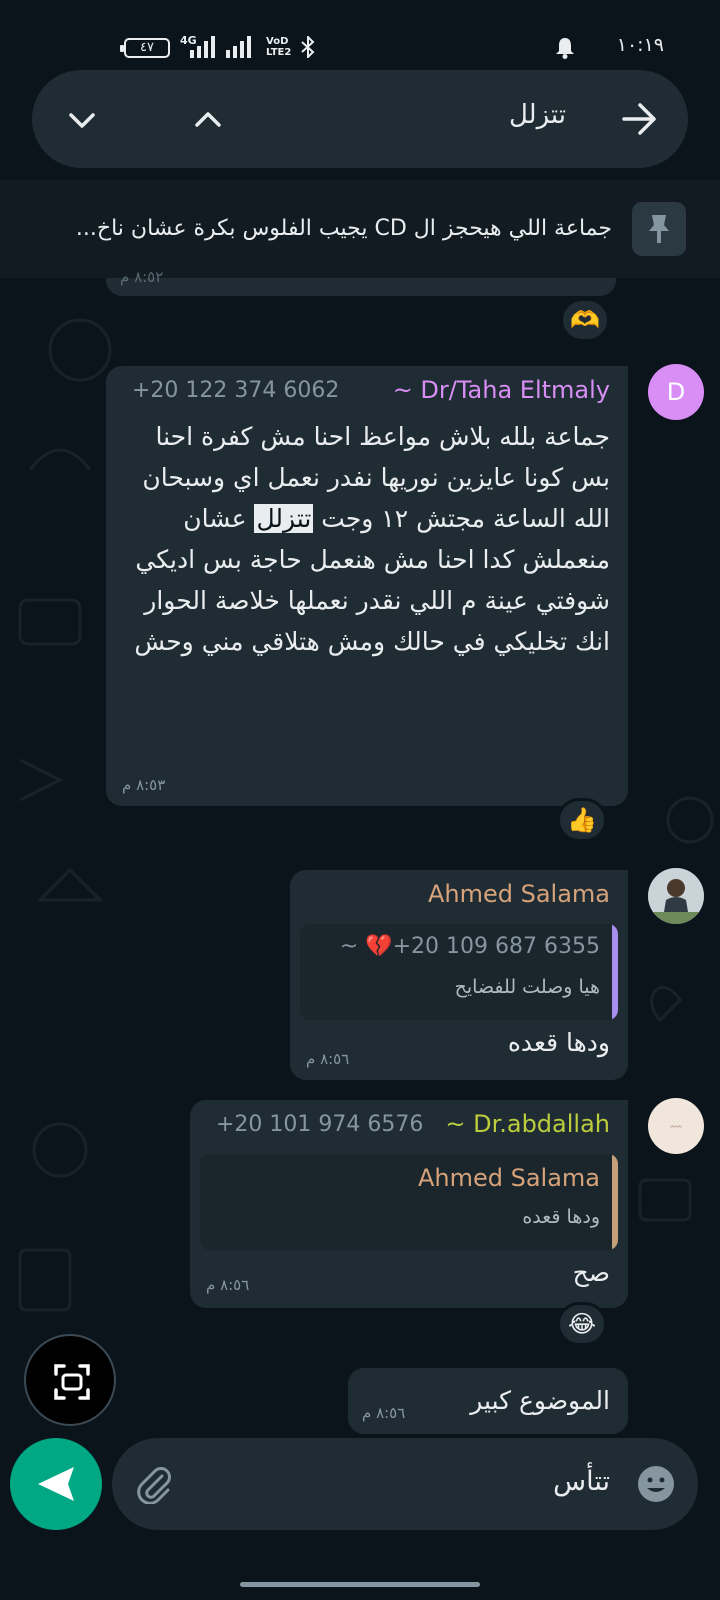  Describe the element at coordinates (582, 820) in the screenshot. I see `reaction-badge: 👍` at that location.